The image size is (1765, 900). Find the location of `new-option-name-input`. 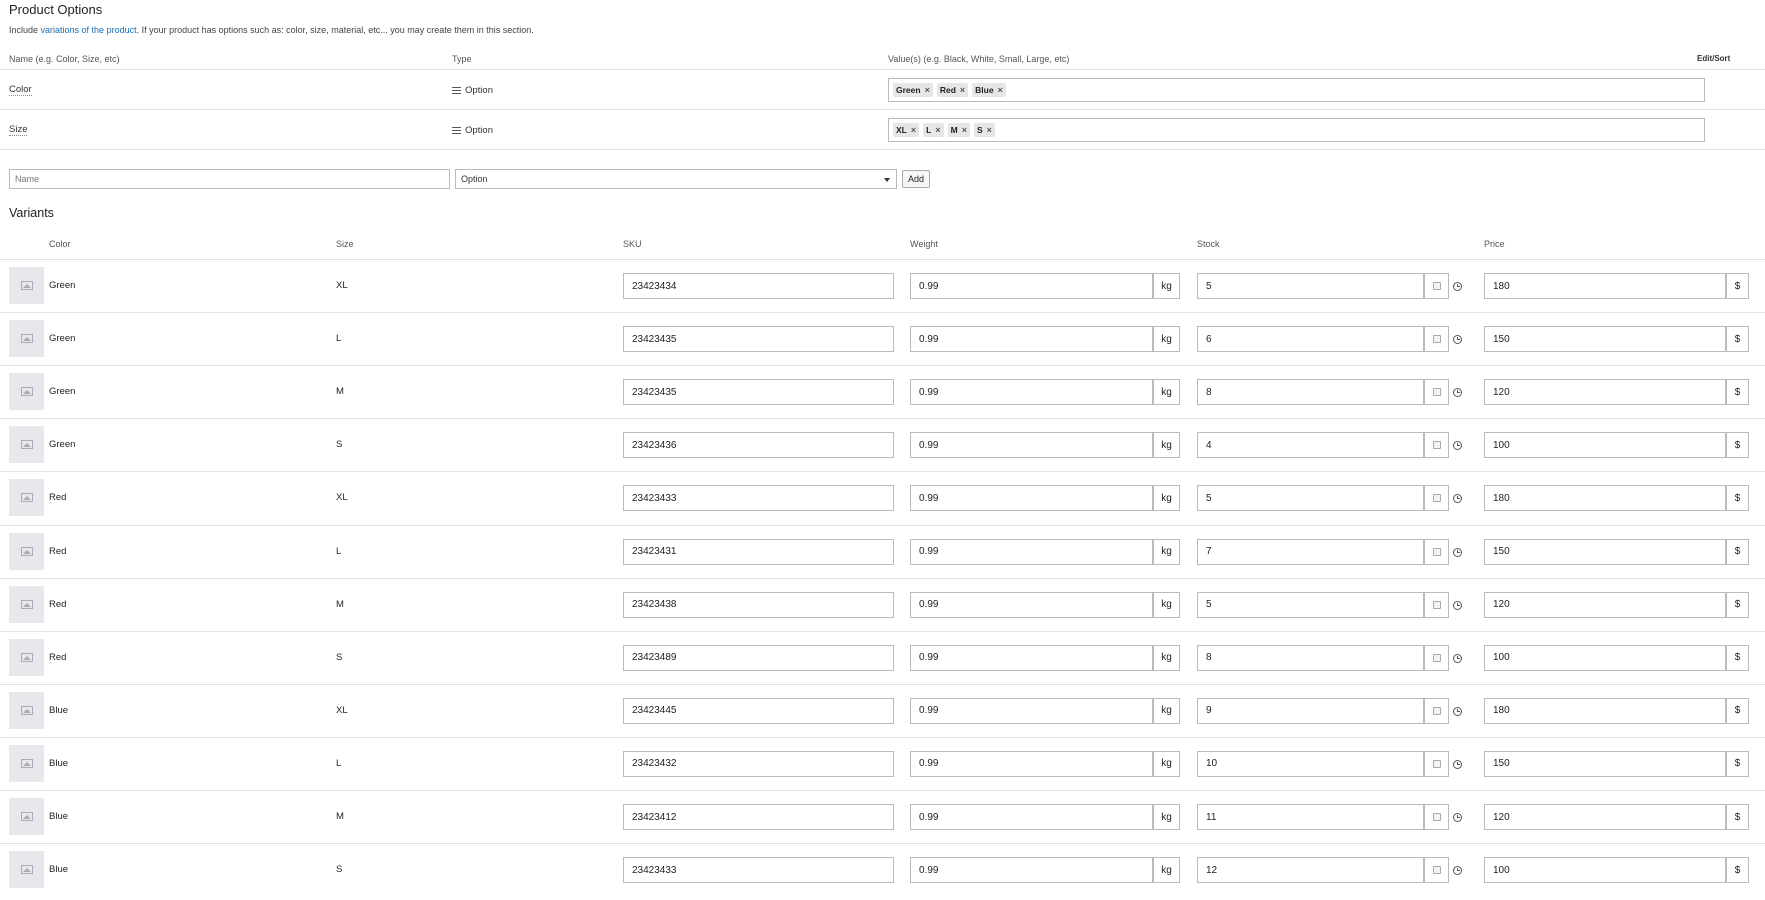

new-option-name-input is located at coordinates (229, 179).